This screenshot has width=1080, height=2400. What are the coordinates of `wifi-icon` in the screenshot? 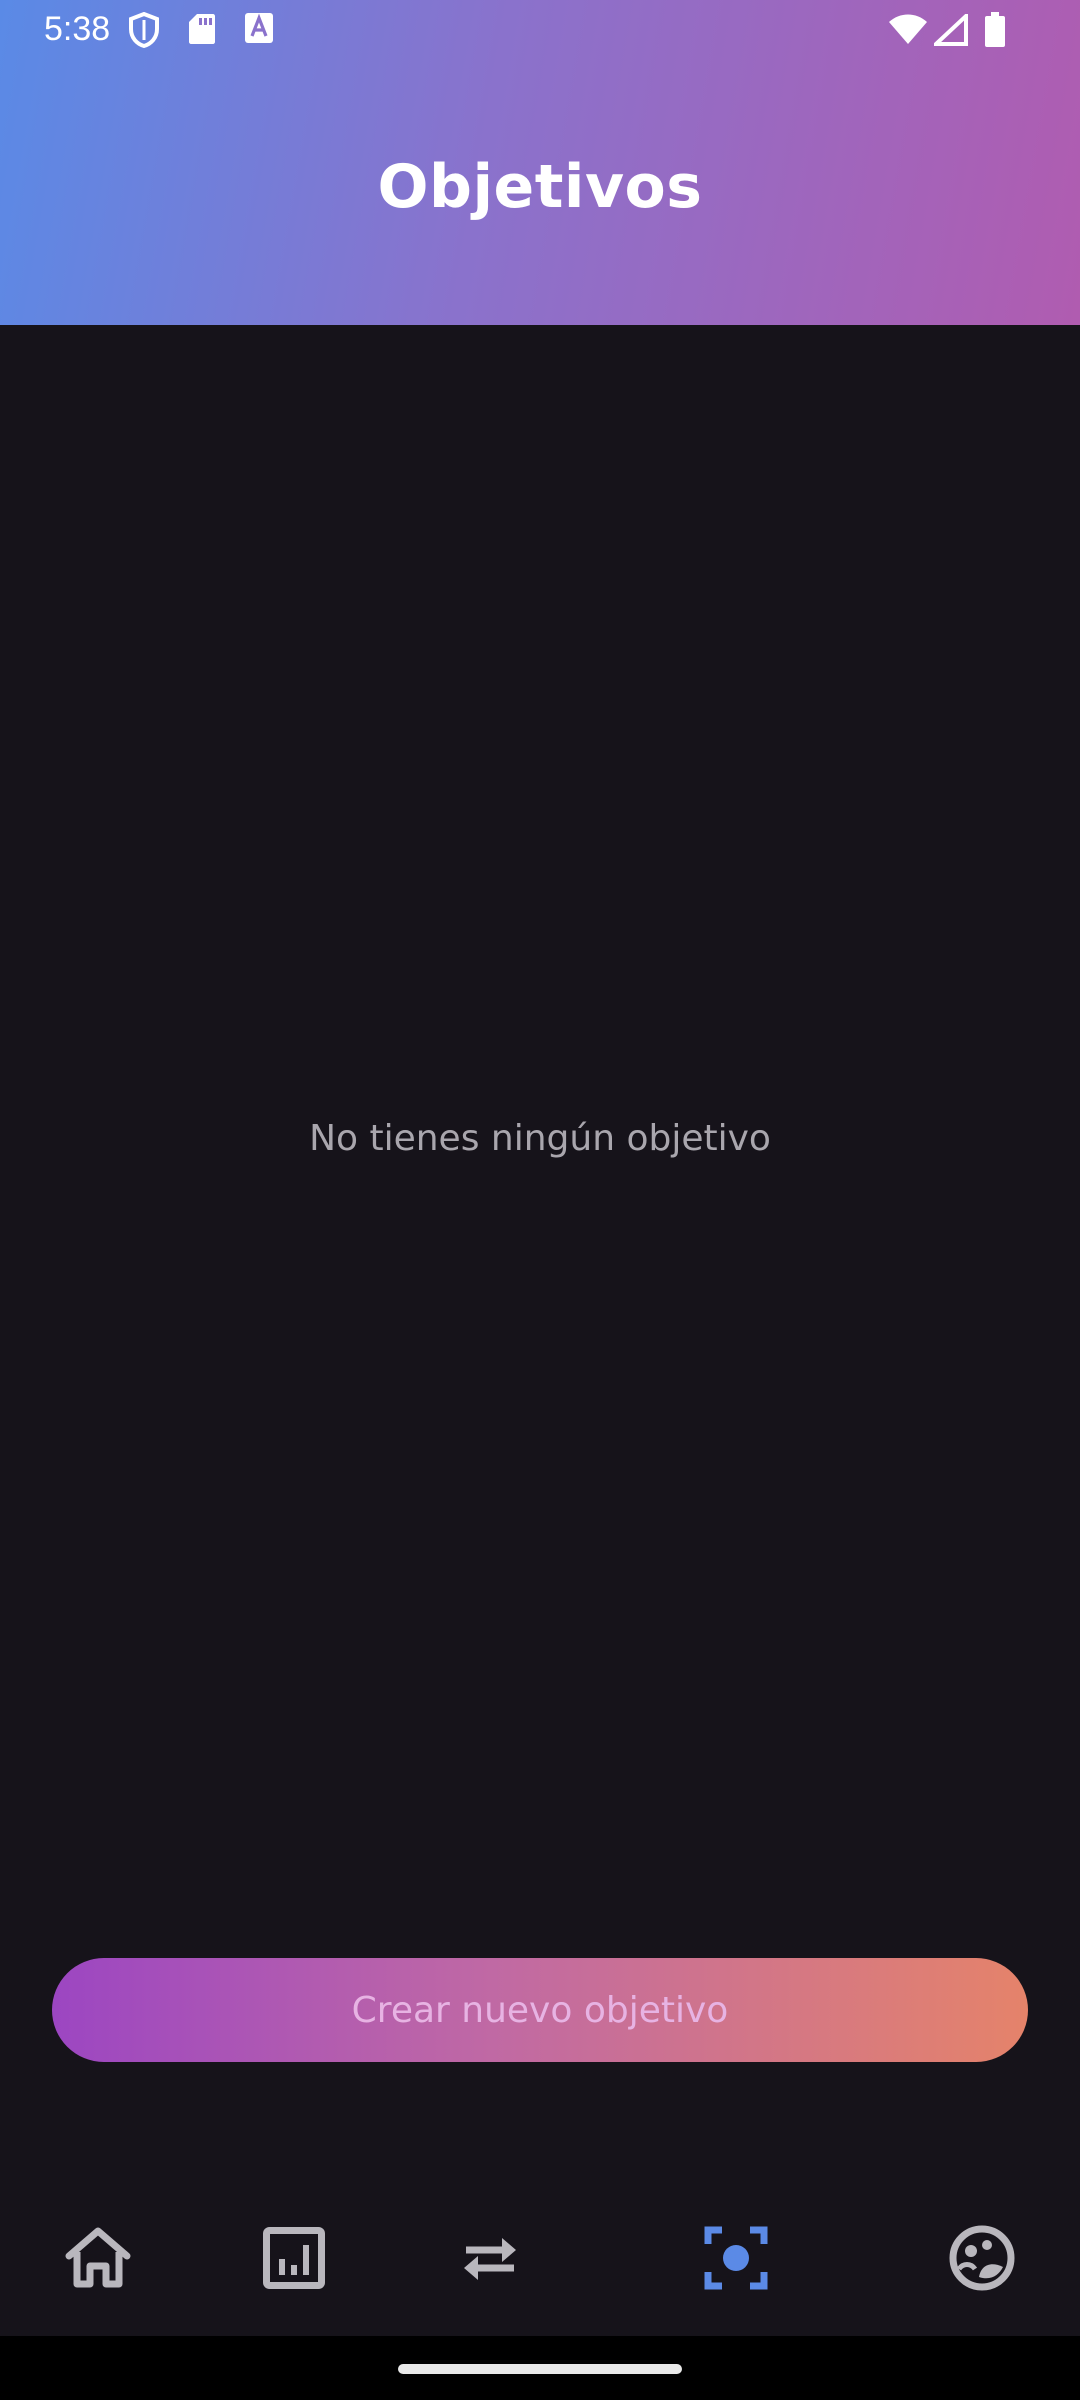 It's located at (908, 30).